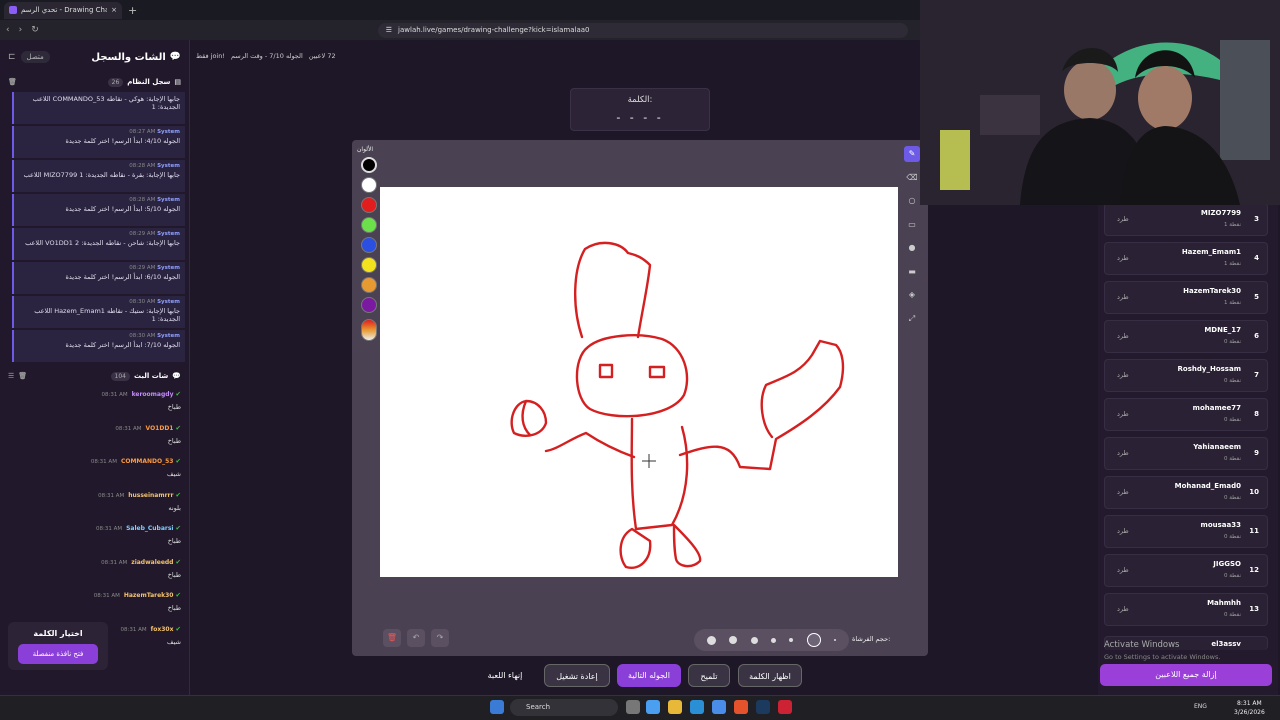 Image resolution: width=1280 pixels, height=720 pixels. Describe the element at coordinates (35, 30) in the screenshot. I see `reload-icon: ↻` at that location.